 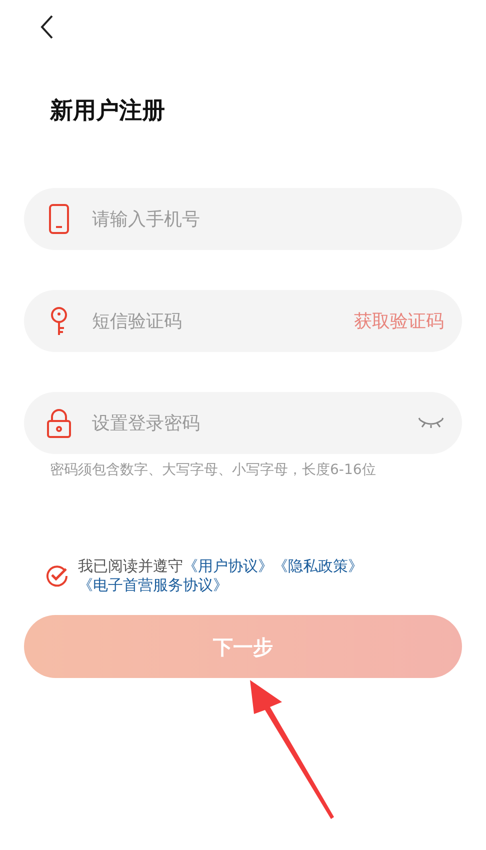 I want to click on agree-checkbox, so click(x=57, y=576).